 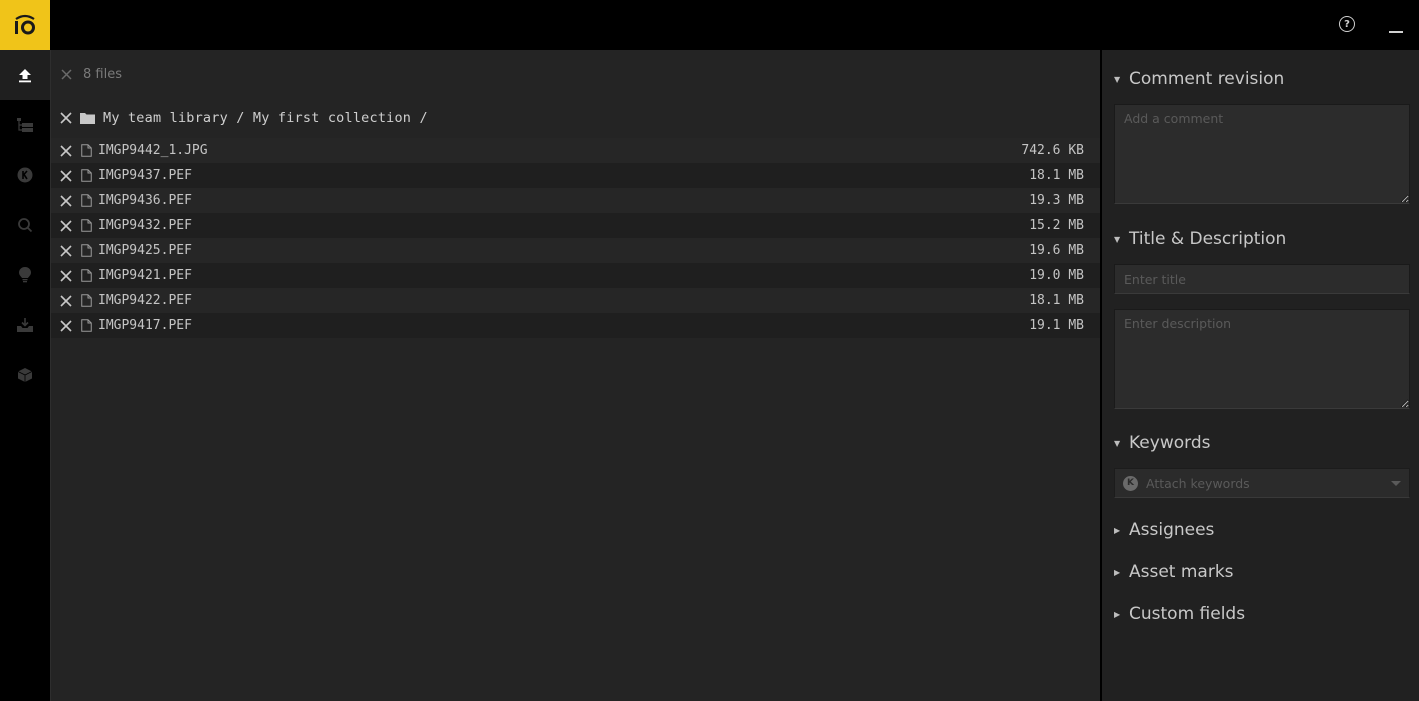 I want to click on minimize-icon, so click(x=1396, y=32).